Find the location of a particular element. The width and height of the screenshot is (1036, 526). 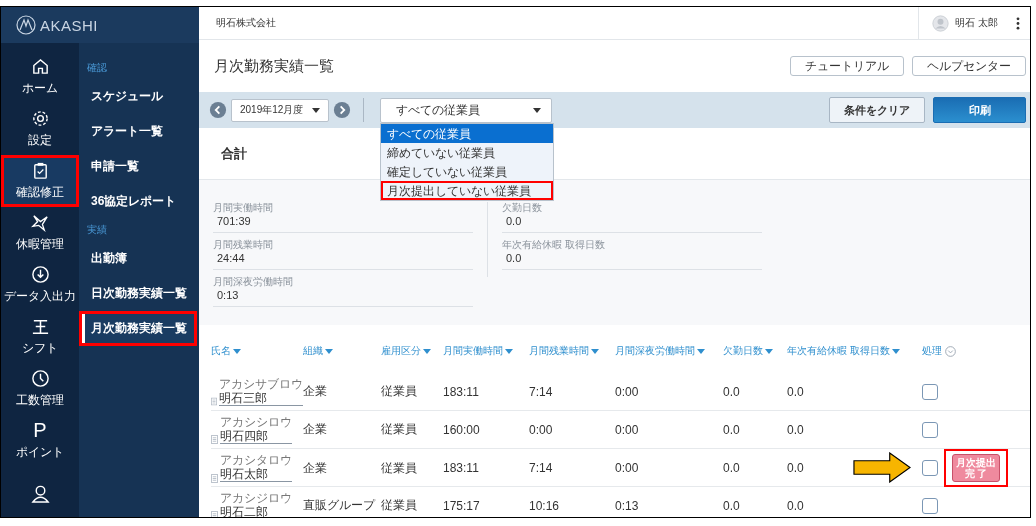

header-button: ヘルプセンター is located at coordinates (969, 66).